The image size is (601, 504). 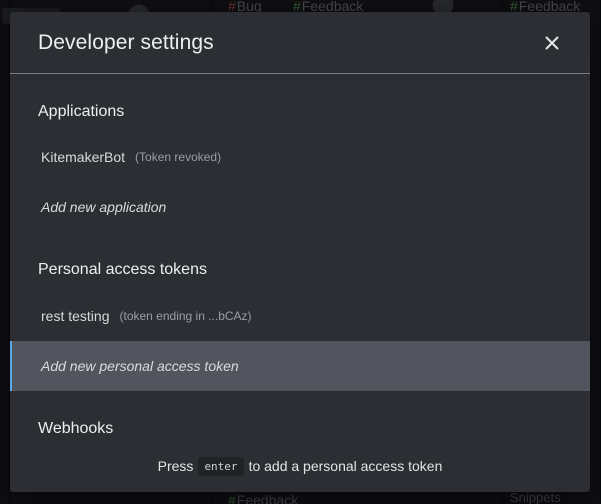 What do you see at coordinates (221, 466) in the screenshot?
I see `enter-key: enter` at bounding box center [221, 466].